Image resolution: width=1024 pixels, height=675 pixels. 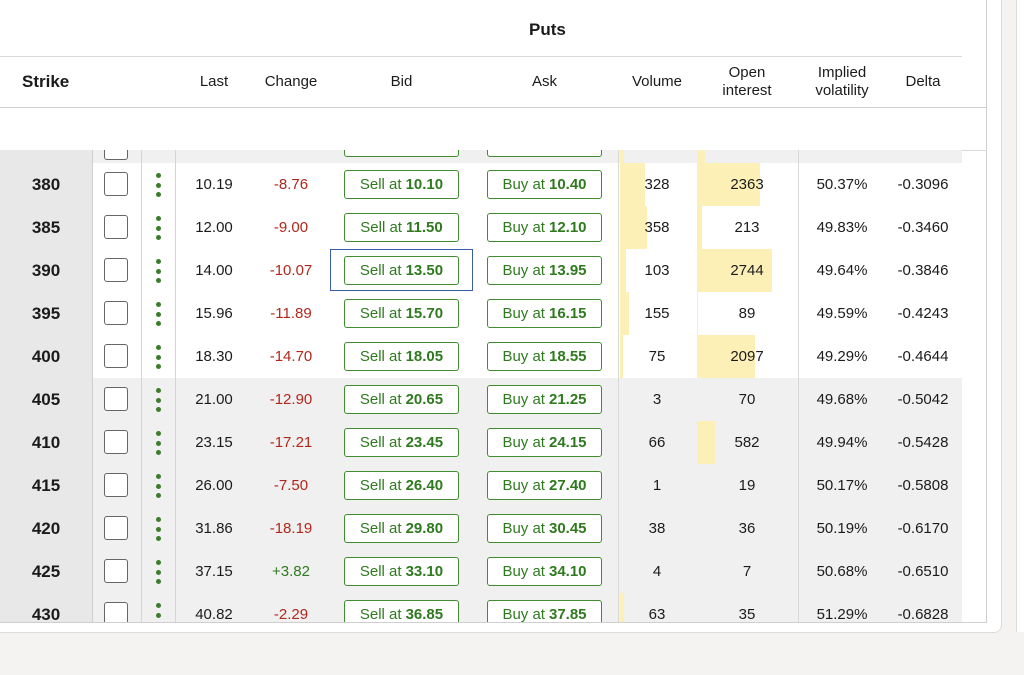 What do you see at coordinates (46, 270) in the screenshot?
I see `strike-cell: 390` at bounding box center [46, 270].